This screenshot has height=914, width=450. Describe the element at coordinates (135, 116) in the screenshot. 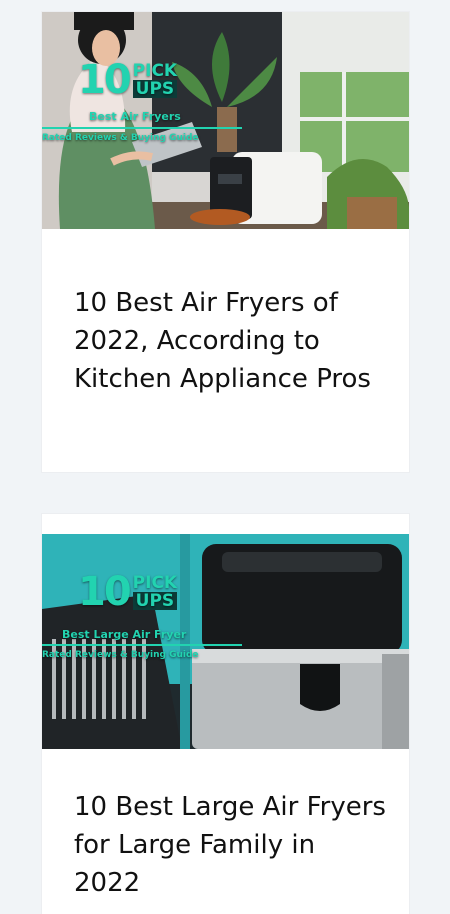

I see `thumbnail-tagline: Best Air Fryers` at that location.